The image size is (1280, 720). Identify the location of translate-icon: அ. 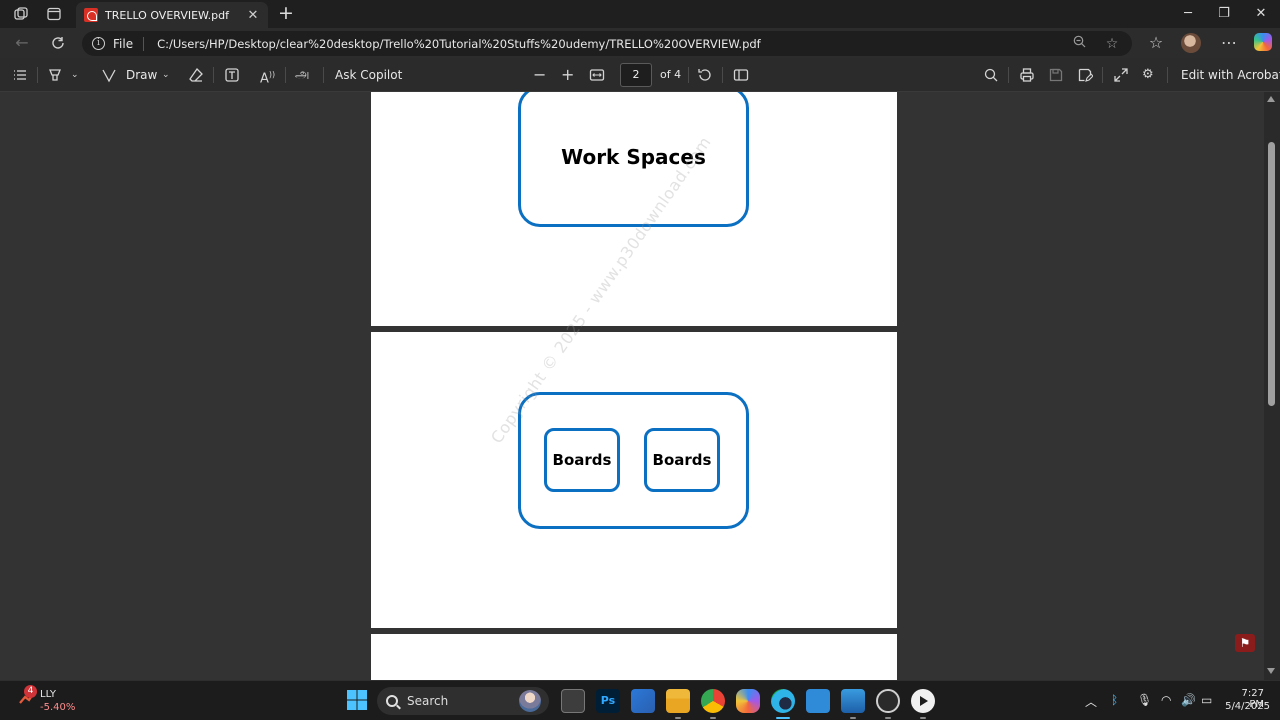
(302, 75).